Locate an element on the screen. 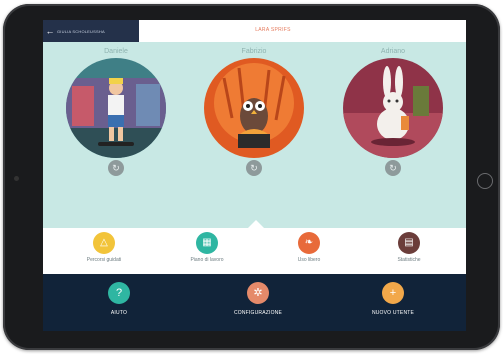 This screenshot has height=354, width=503. help-label: AIUTO is located at coordinates (119, 313).